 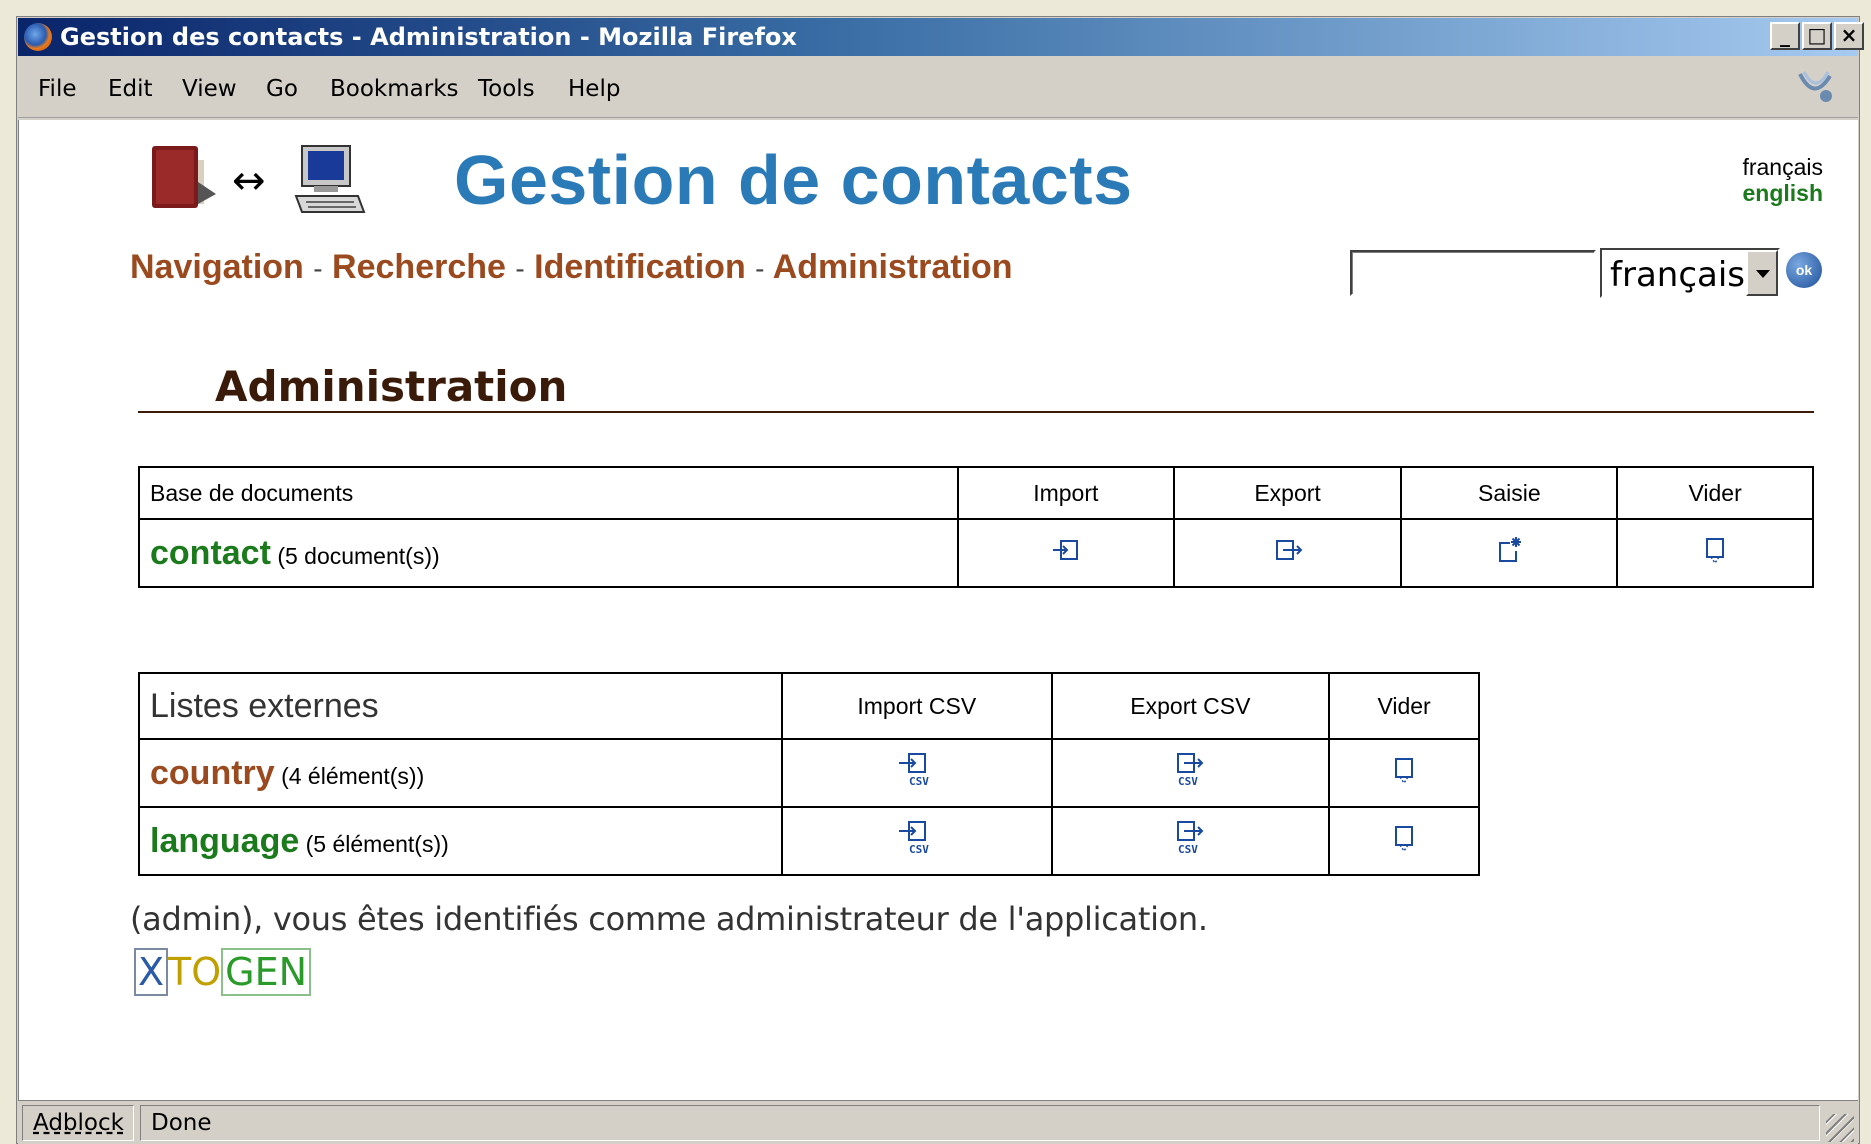 What do you see at coordinates (1065, 493) in the screenshot?
I see `header-import: Import` at bounding box center [1065, 493].